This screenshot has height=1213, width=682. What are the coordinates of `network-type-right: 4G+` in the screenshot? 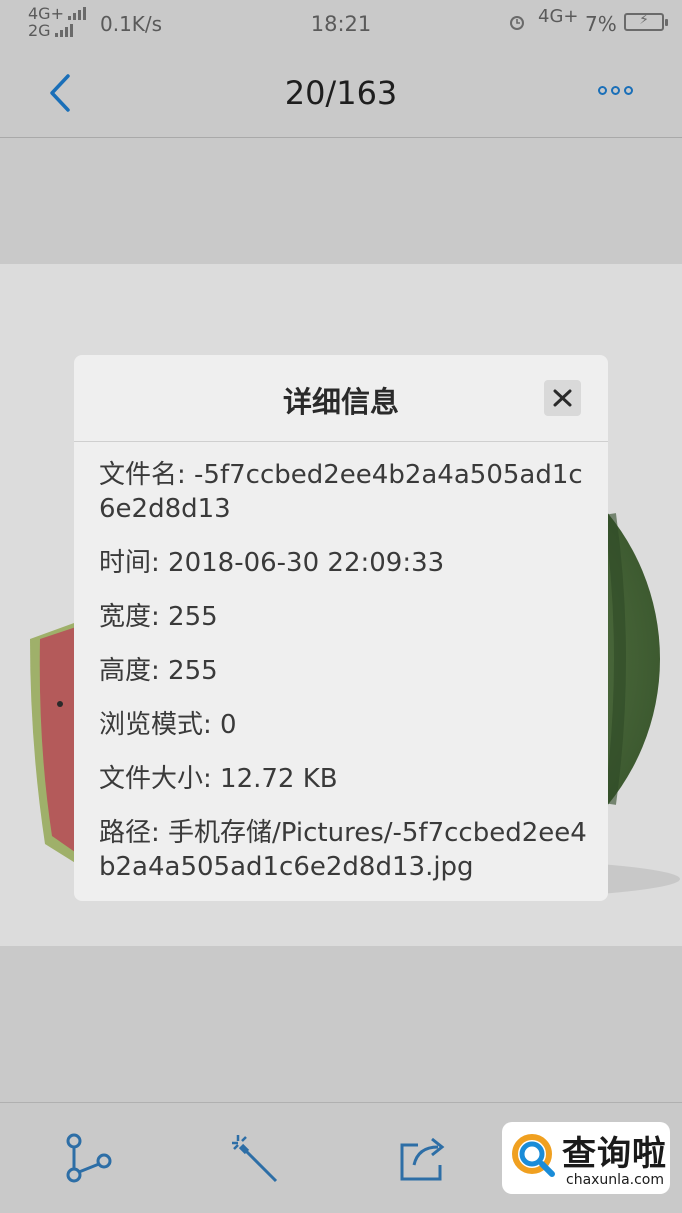 It's located at (558, 16).